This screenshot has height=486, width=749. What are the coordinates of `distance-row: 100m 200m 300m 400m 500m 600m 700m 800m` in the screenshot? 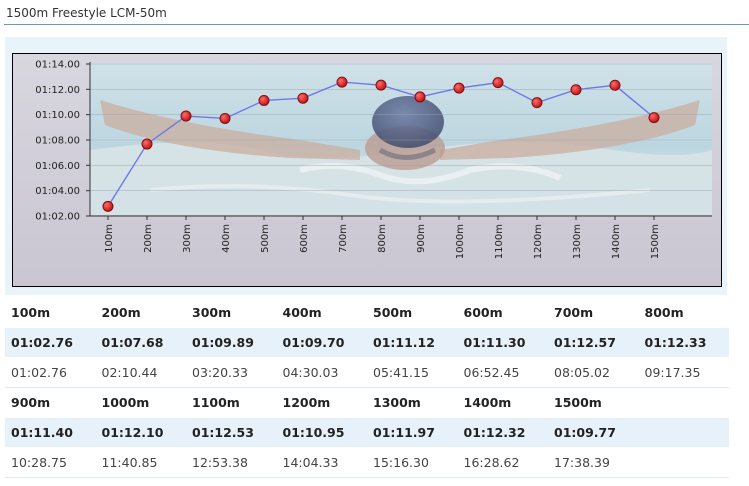 It's located at (367, 313).